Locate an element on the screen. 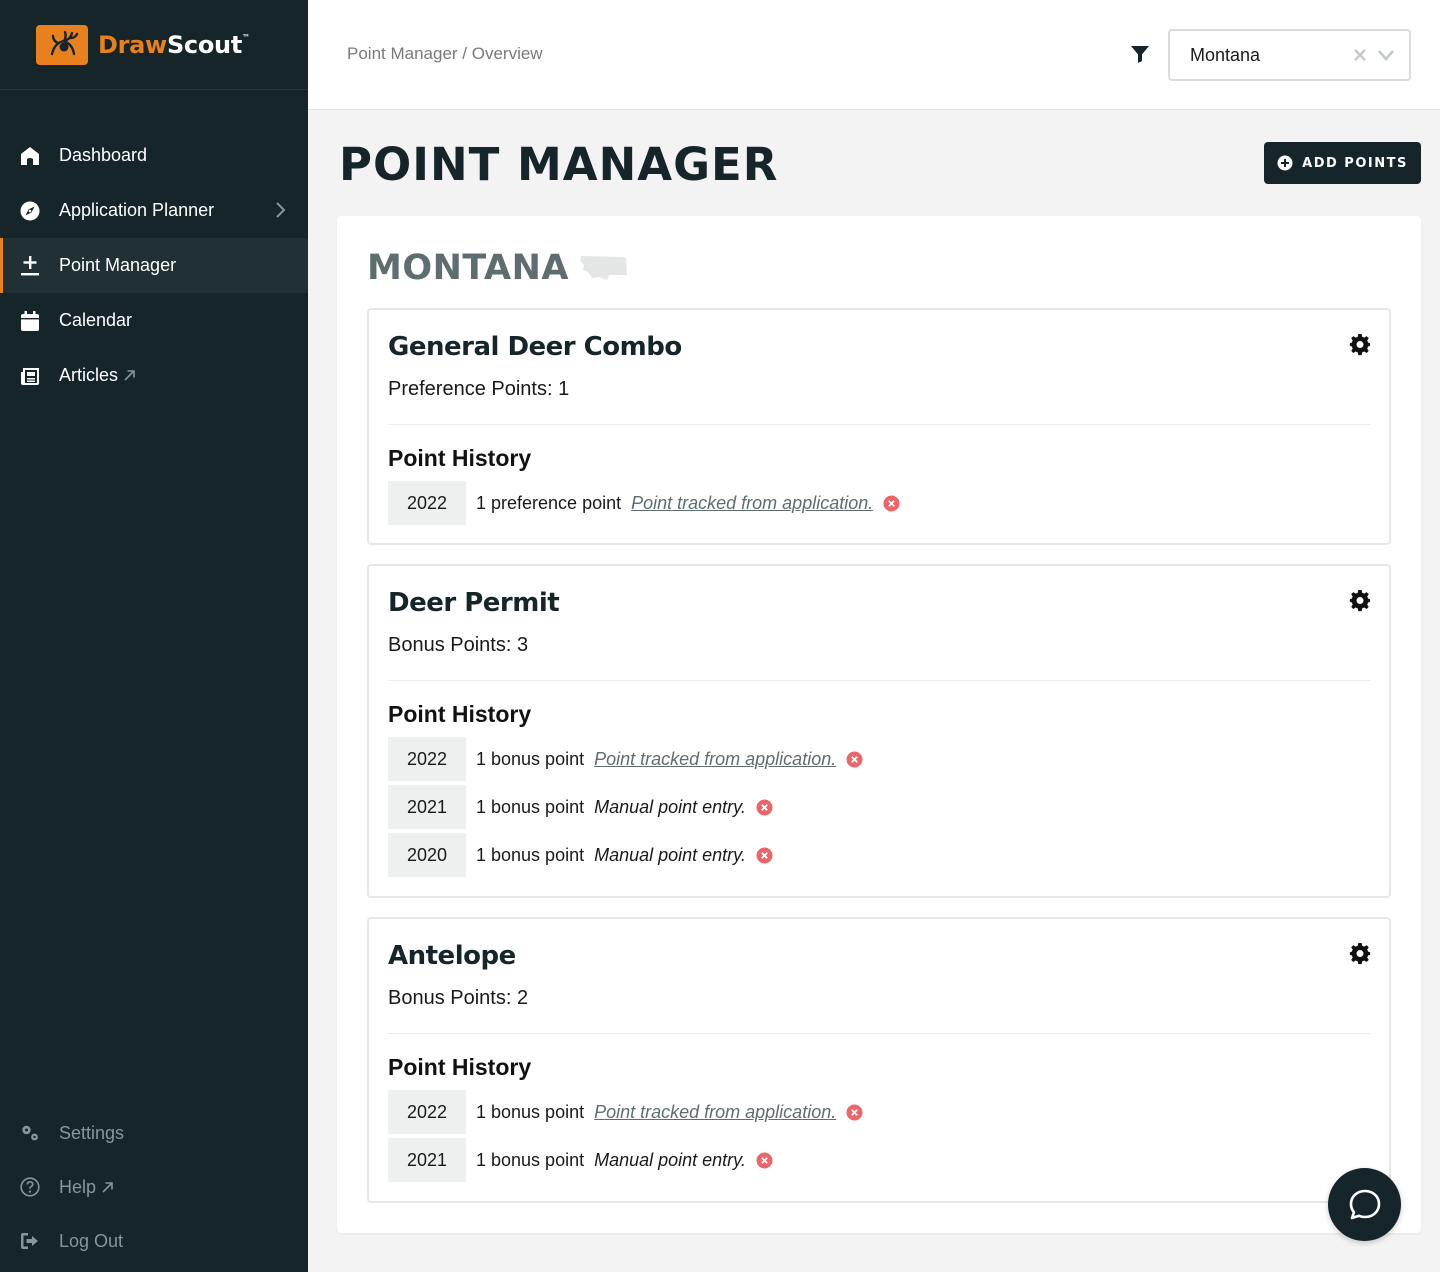 The height and width of the screenshot is (1272, 1440). nav-item-articles: Articles is located at coordinates (154, 375).